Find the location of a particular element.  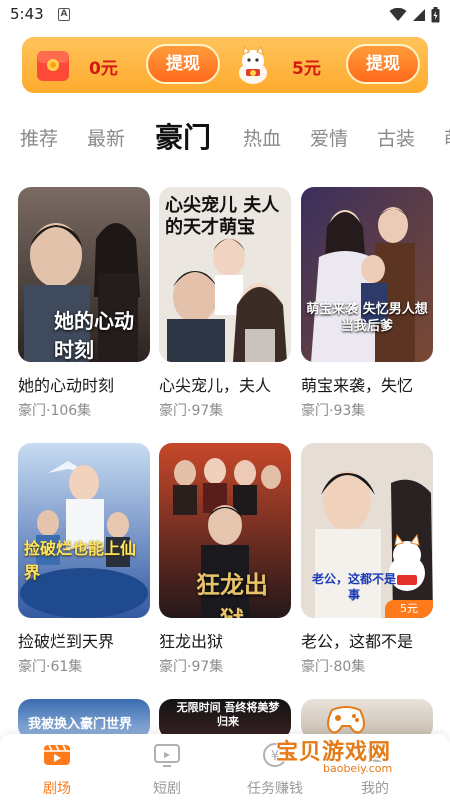

drama-title: 捡破烂到天界 is located at coordinates (88, 640).